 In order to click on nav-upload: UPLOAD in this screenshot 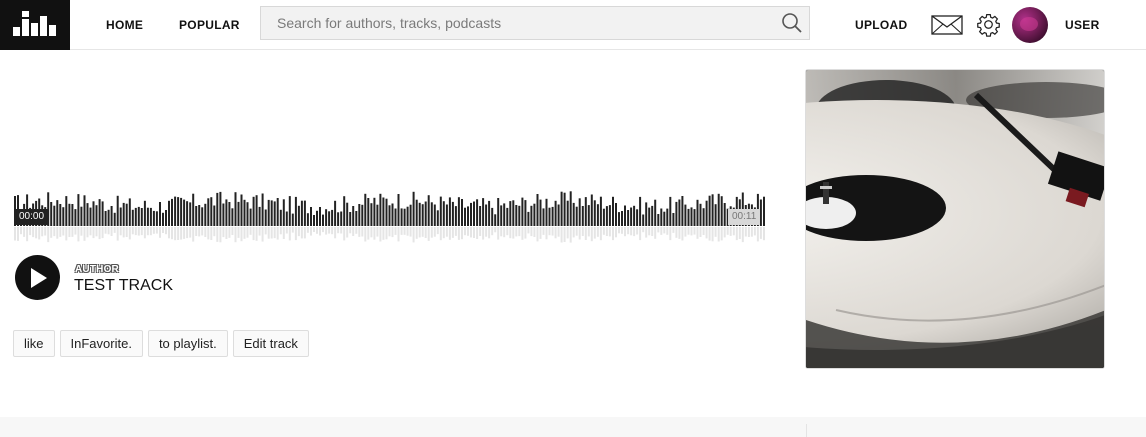, I will do `click(881, 25)`.